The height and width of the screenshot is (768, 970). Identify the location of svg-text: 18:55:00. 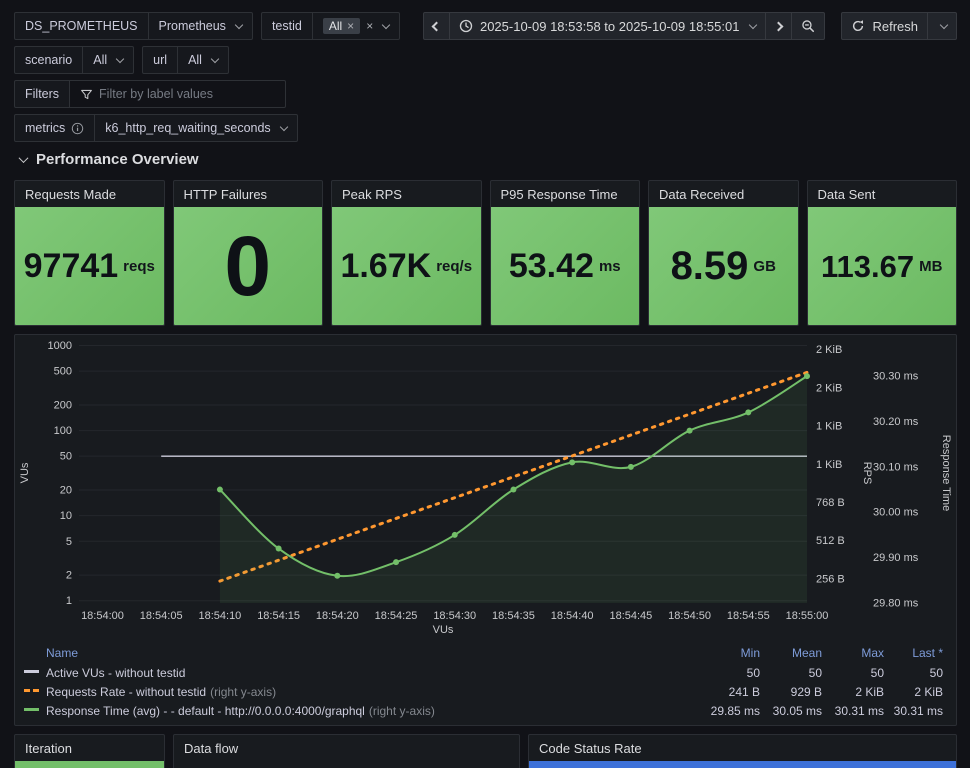
(807, 616).